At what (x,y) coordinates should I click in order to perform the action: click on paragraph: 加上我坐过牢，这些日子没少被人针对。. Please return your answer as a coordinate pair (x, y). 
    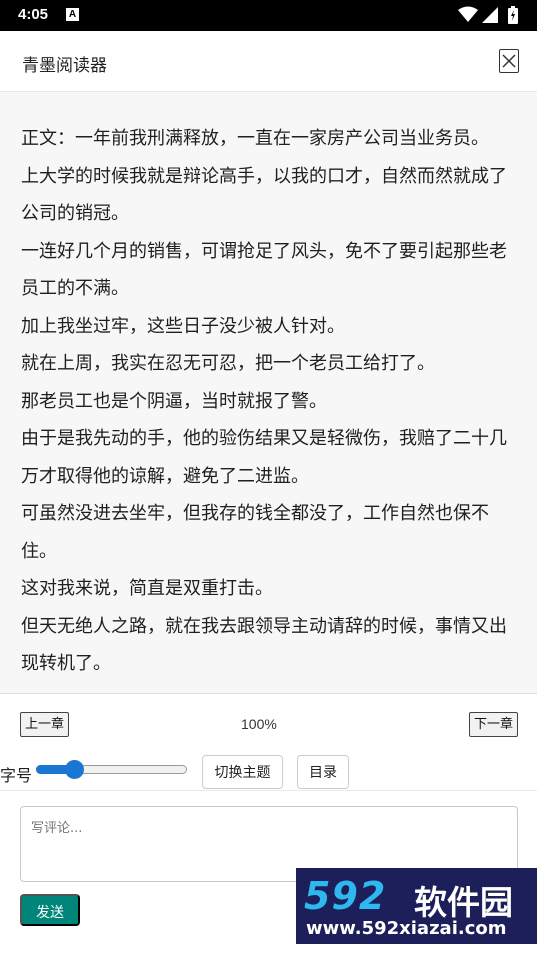
    Looking at the image, I should click on (183, 326).